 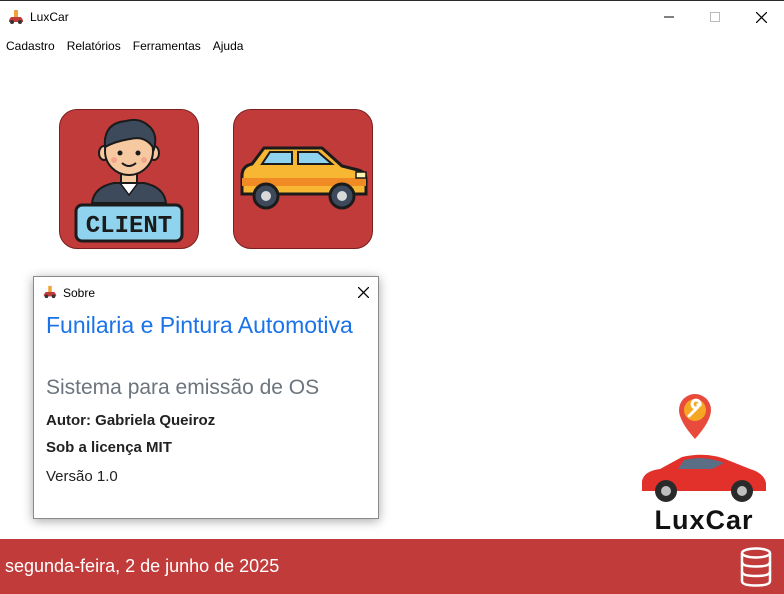 I want to click on maximize-button, so click(x=715, y=17).